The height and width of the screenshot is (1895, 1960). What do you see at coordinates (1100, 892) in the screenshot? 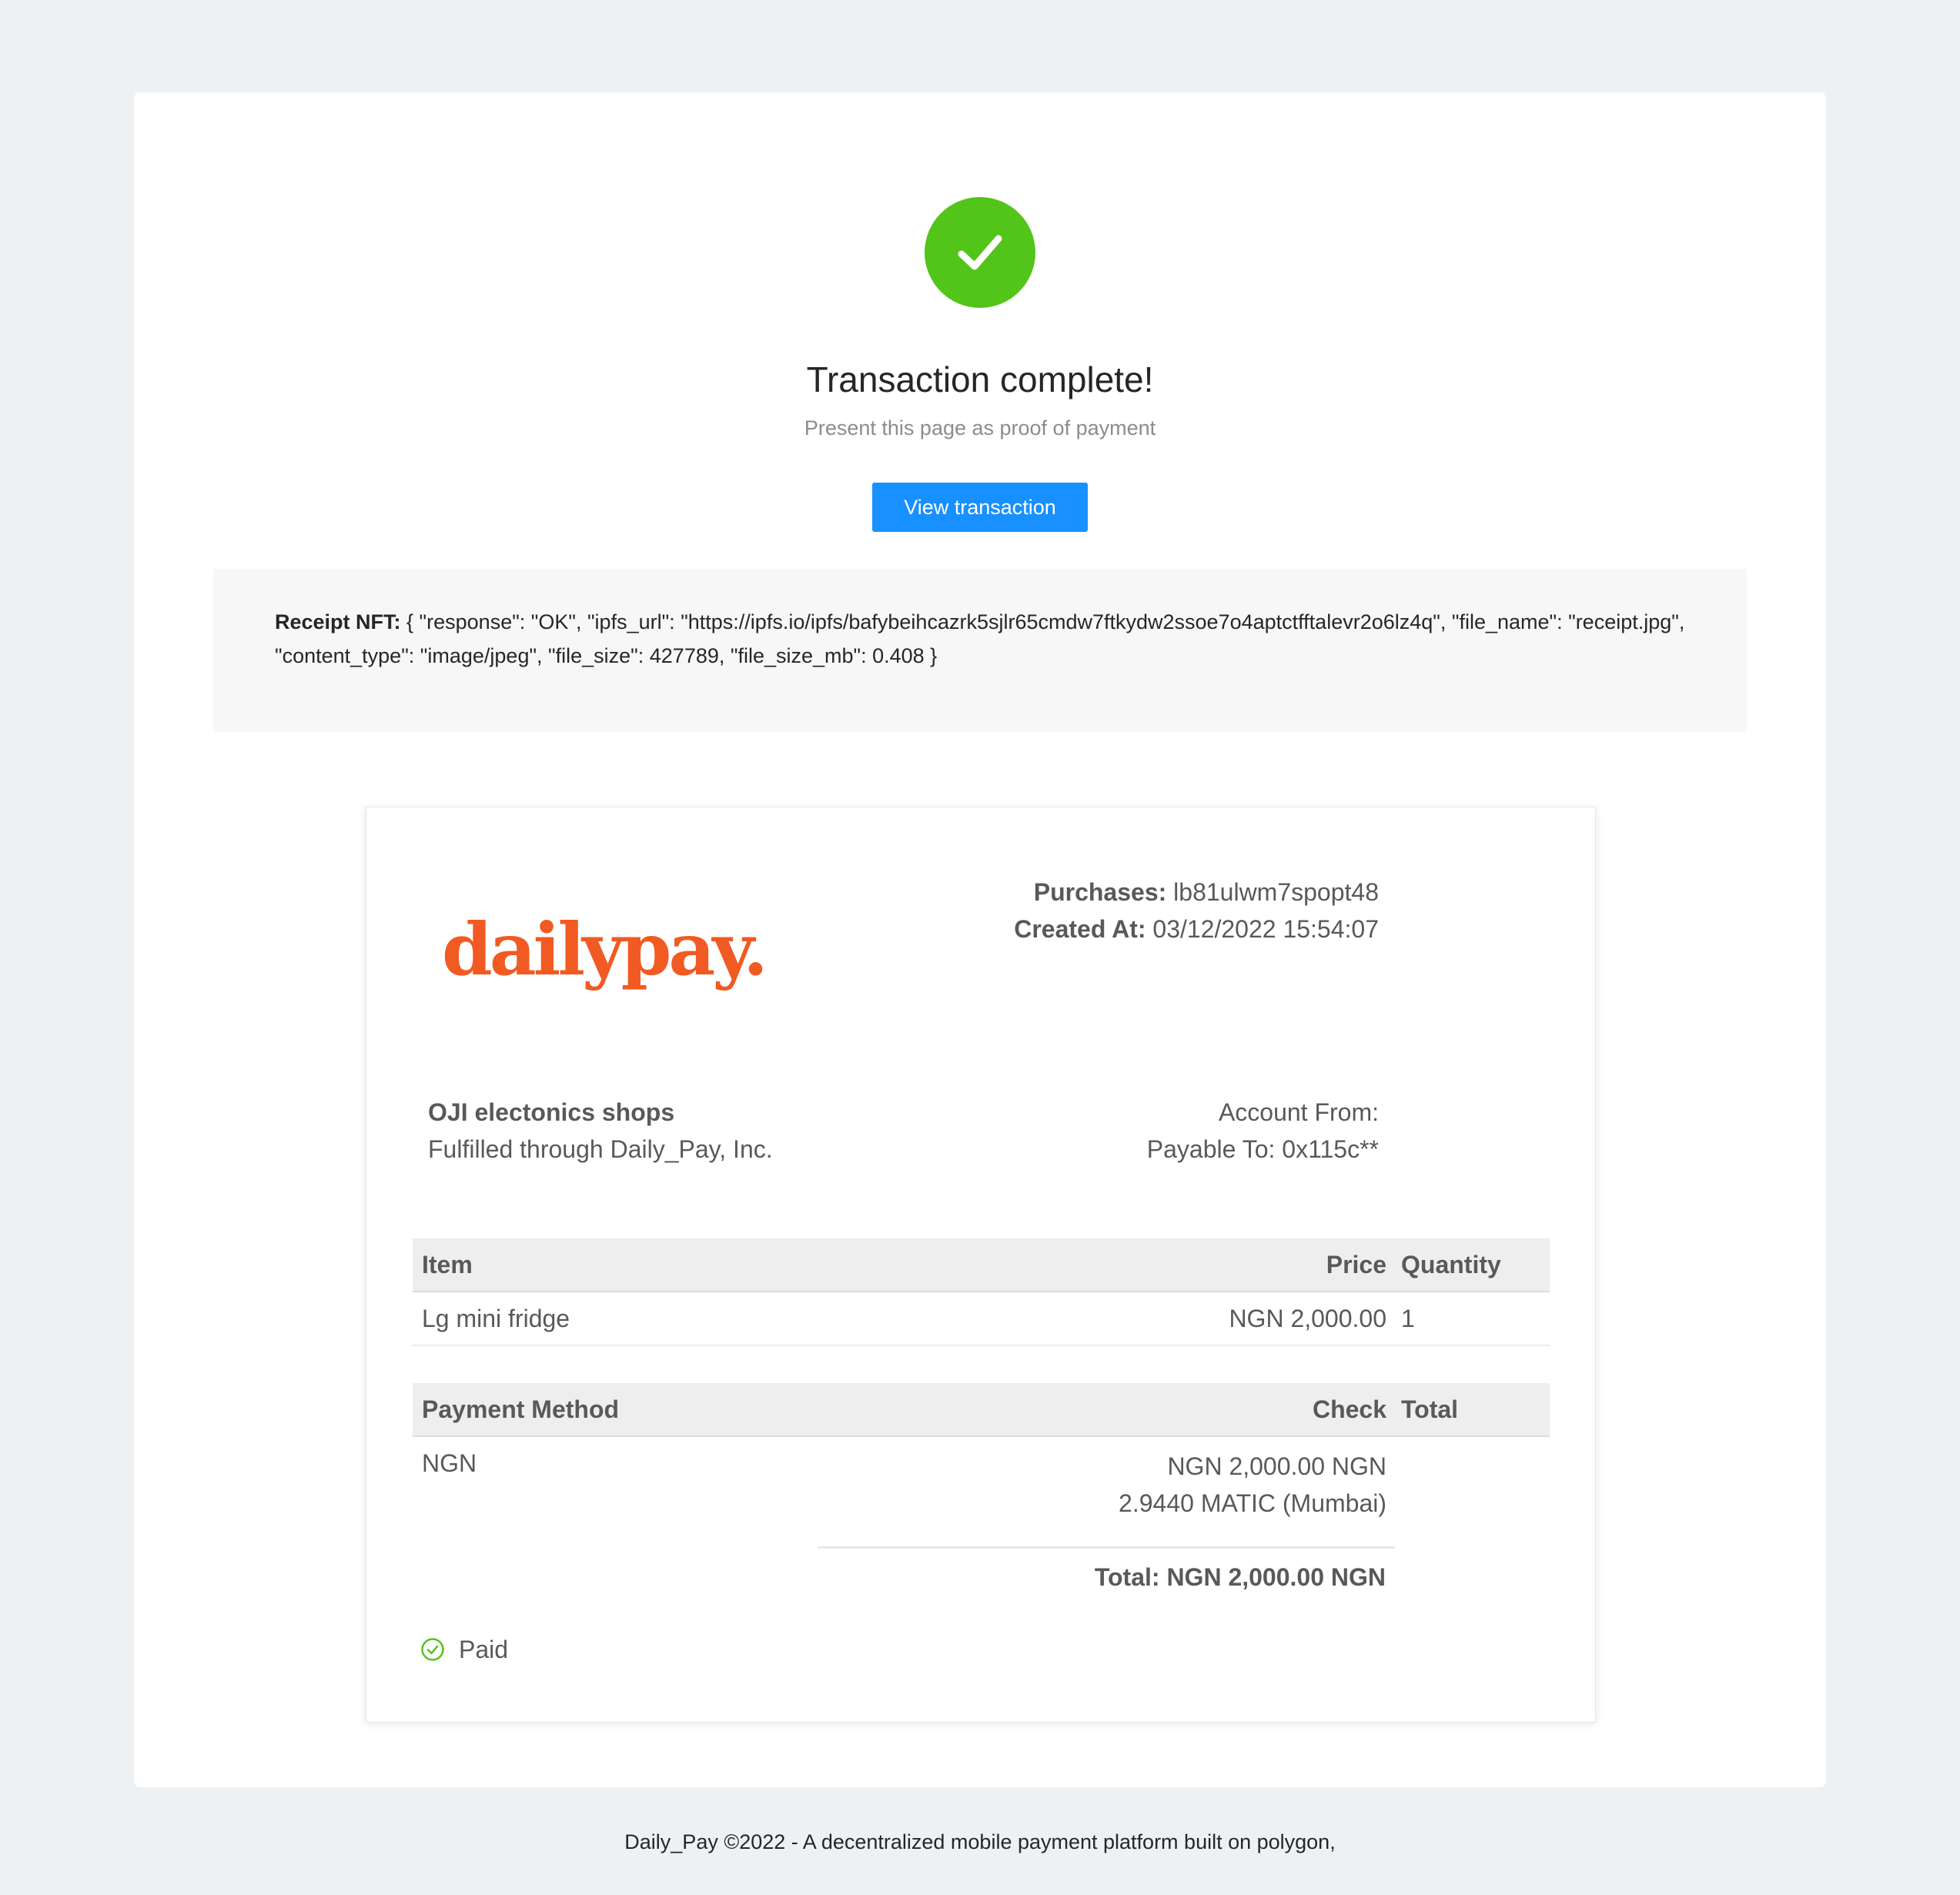
I see `purchases-label: Purchases:` at bounding box center [1100, 892].